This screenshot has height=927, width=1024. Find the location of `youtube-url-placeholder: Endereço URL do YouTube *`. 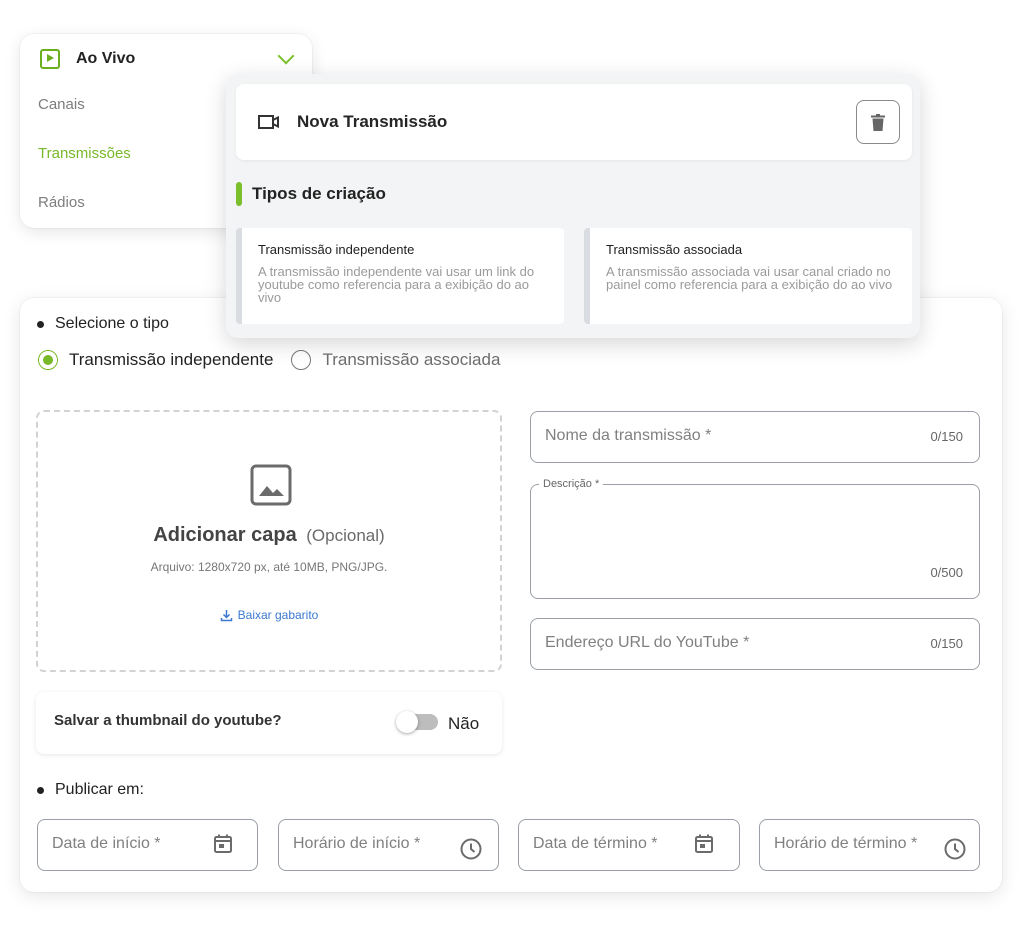

youtube-url-placeholder: Endereço URL do YouTube * is located at coordinates (647, 642).